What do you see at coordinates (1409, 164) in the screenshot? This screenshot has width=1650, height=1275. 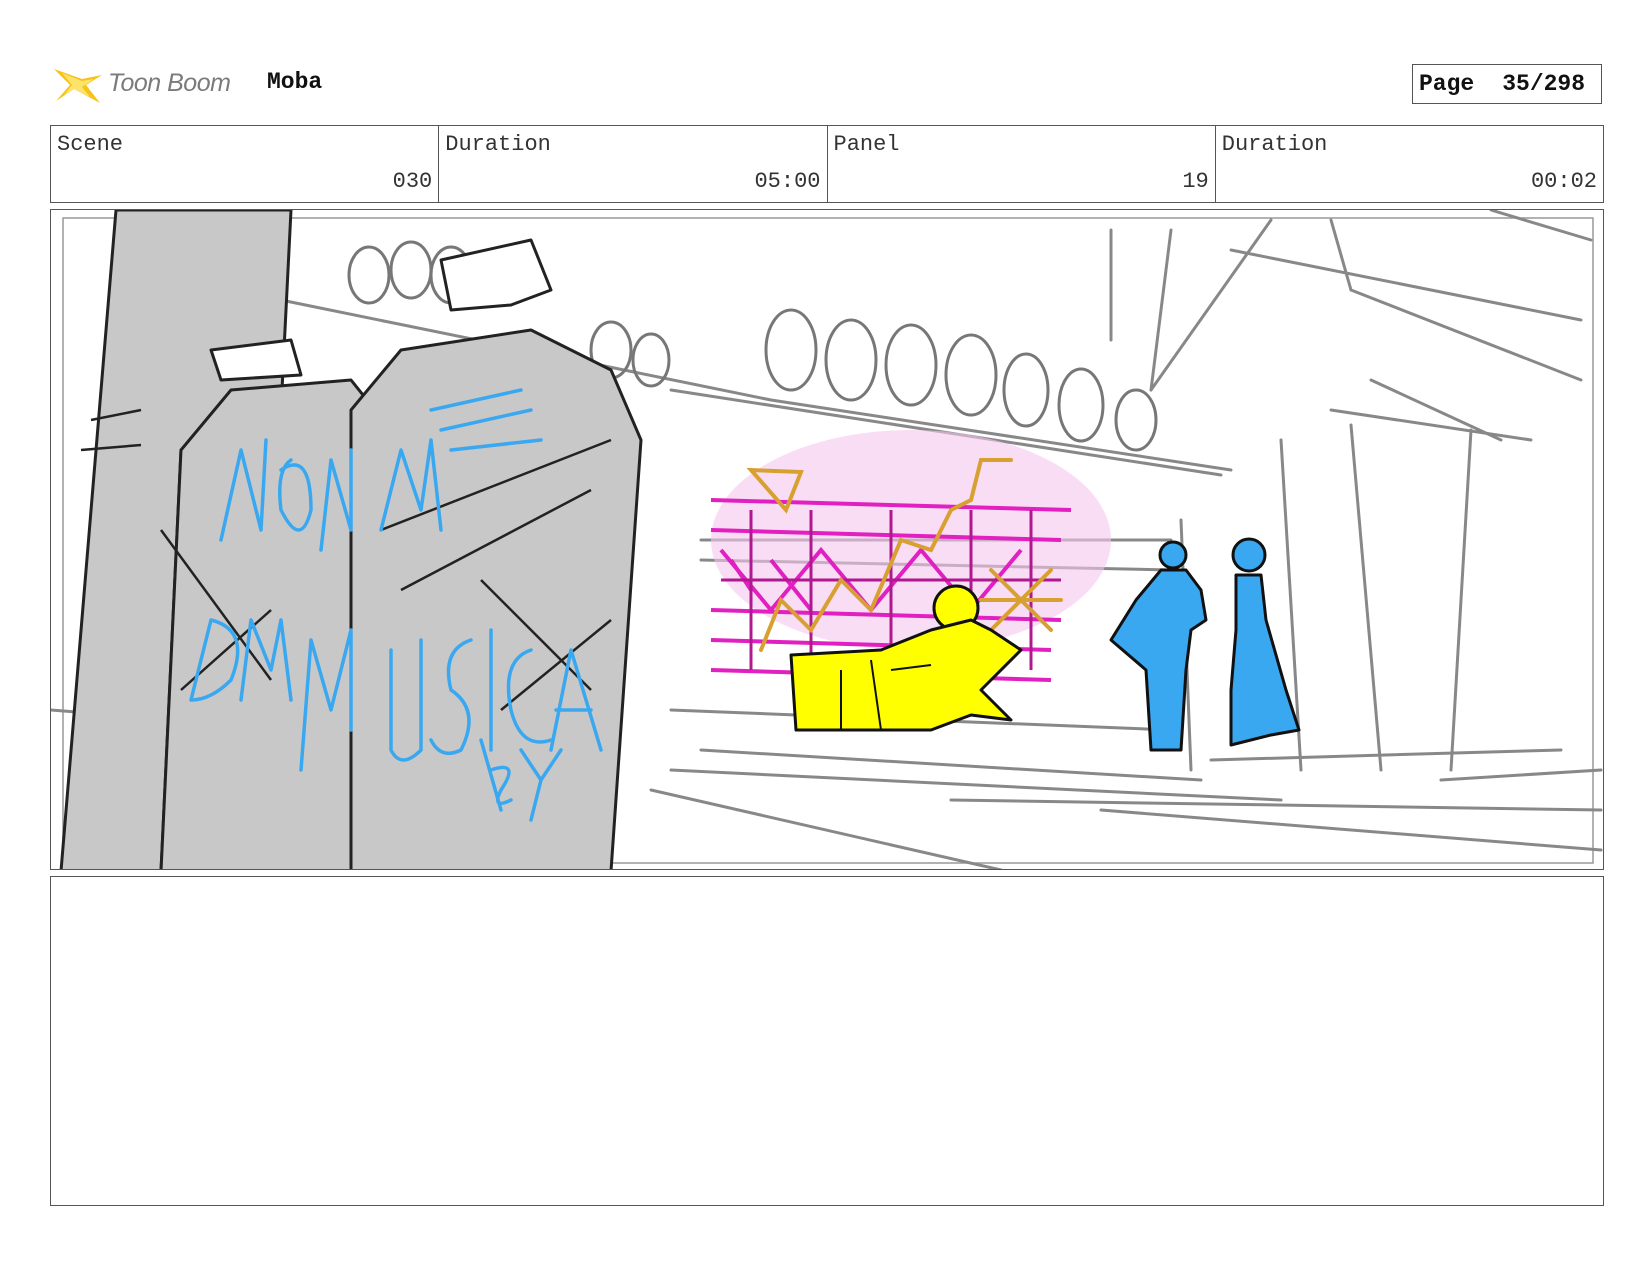 I see `panel-duration-cell: Duration 00:02` at bounding box center [1409, 164].